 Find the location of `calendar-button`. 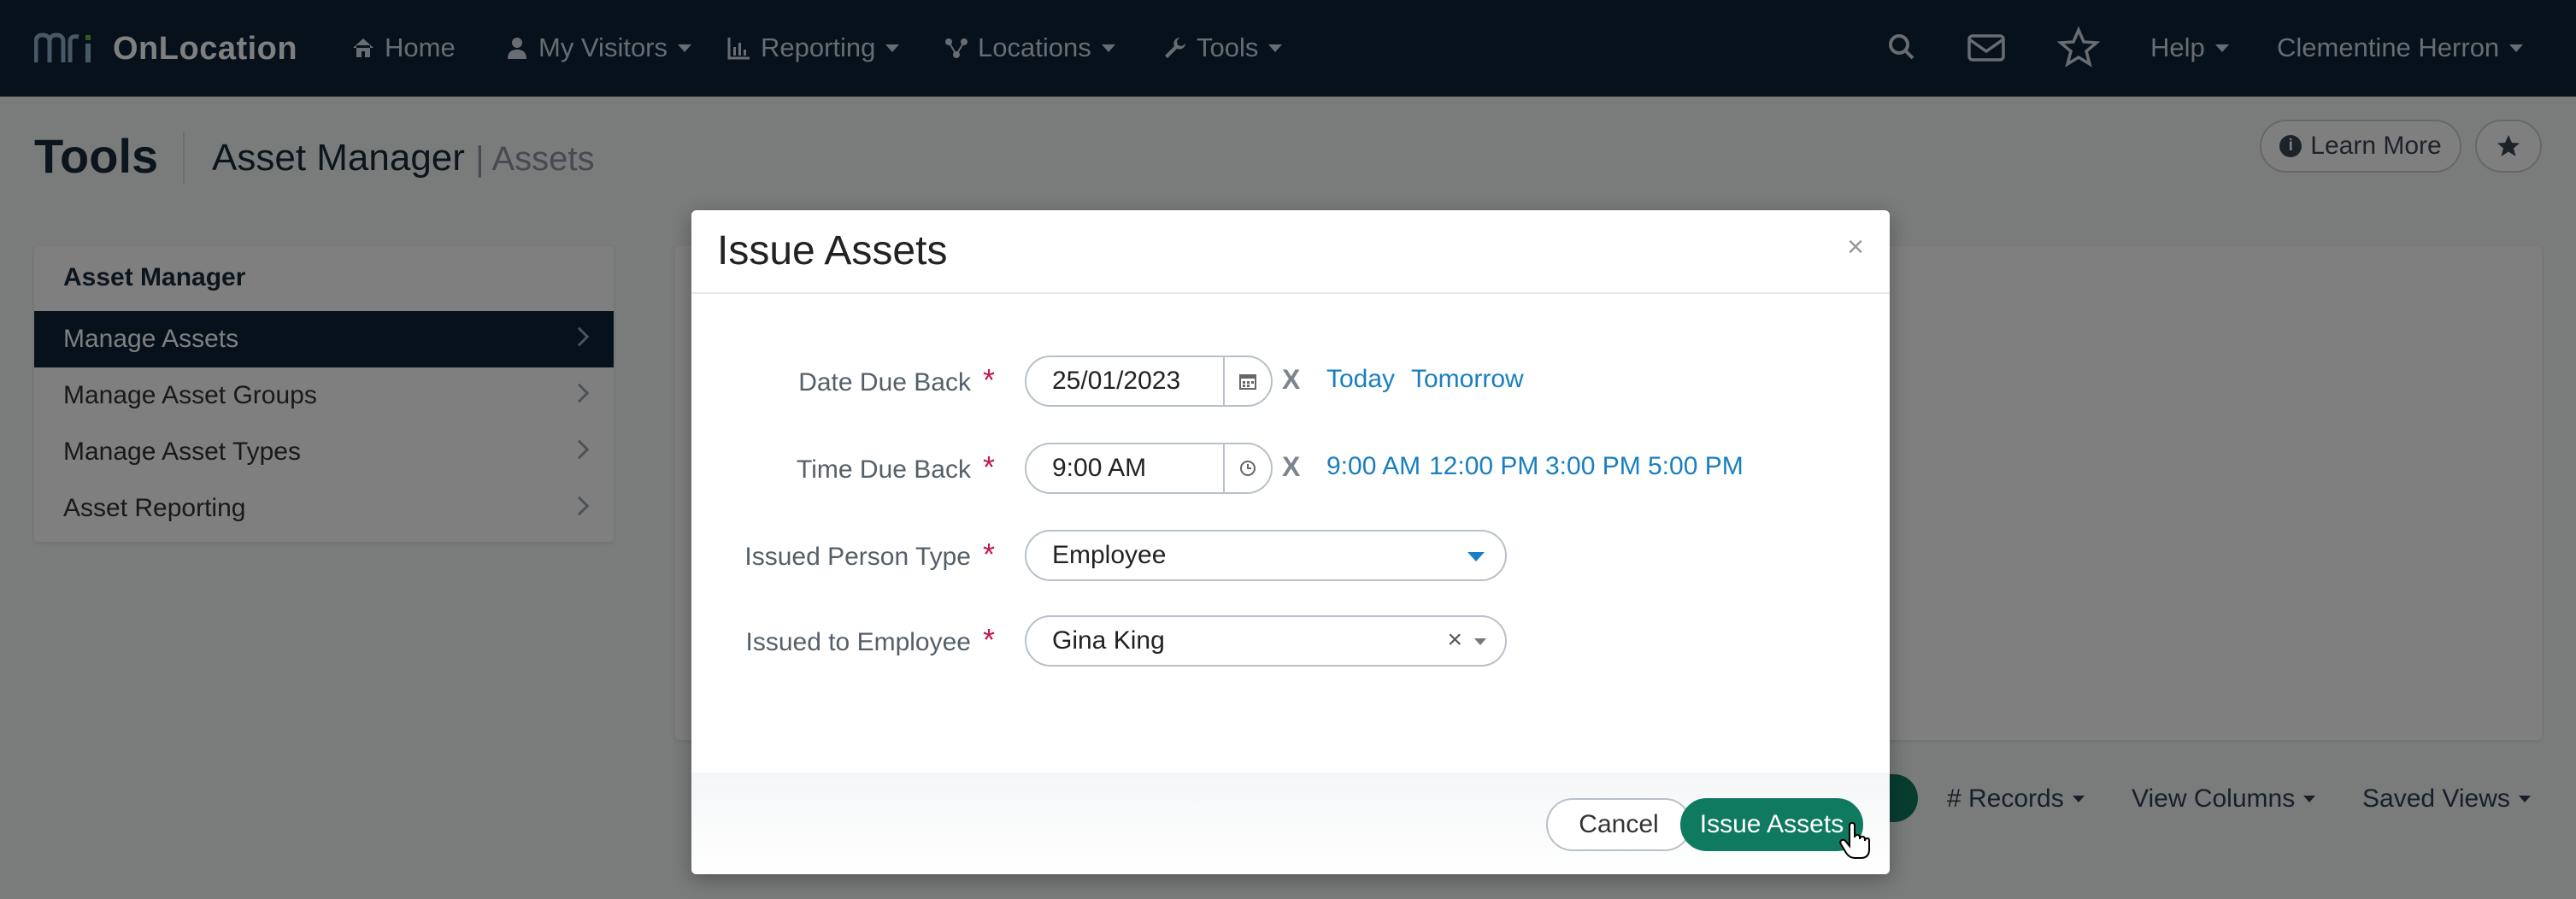

calendar-button is located at coordinates (1247, 381).